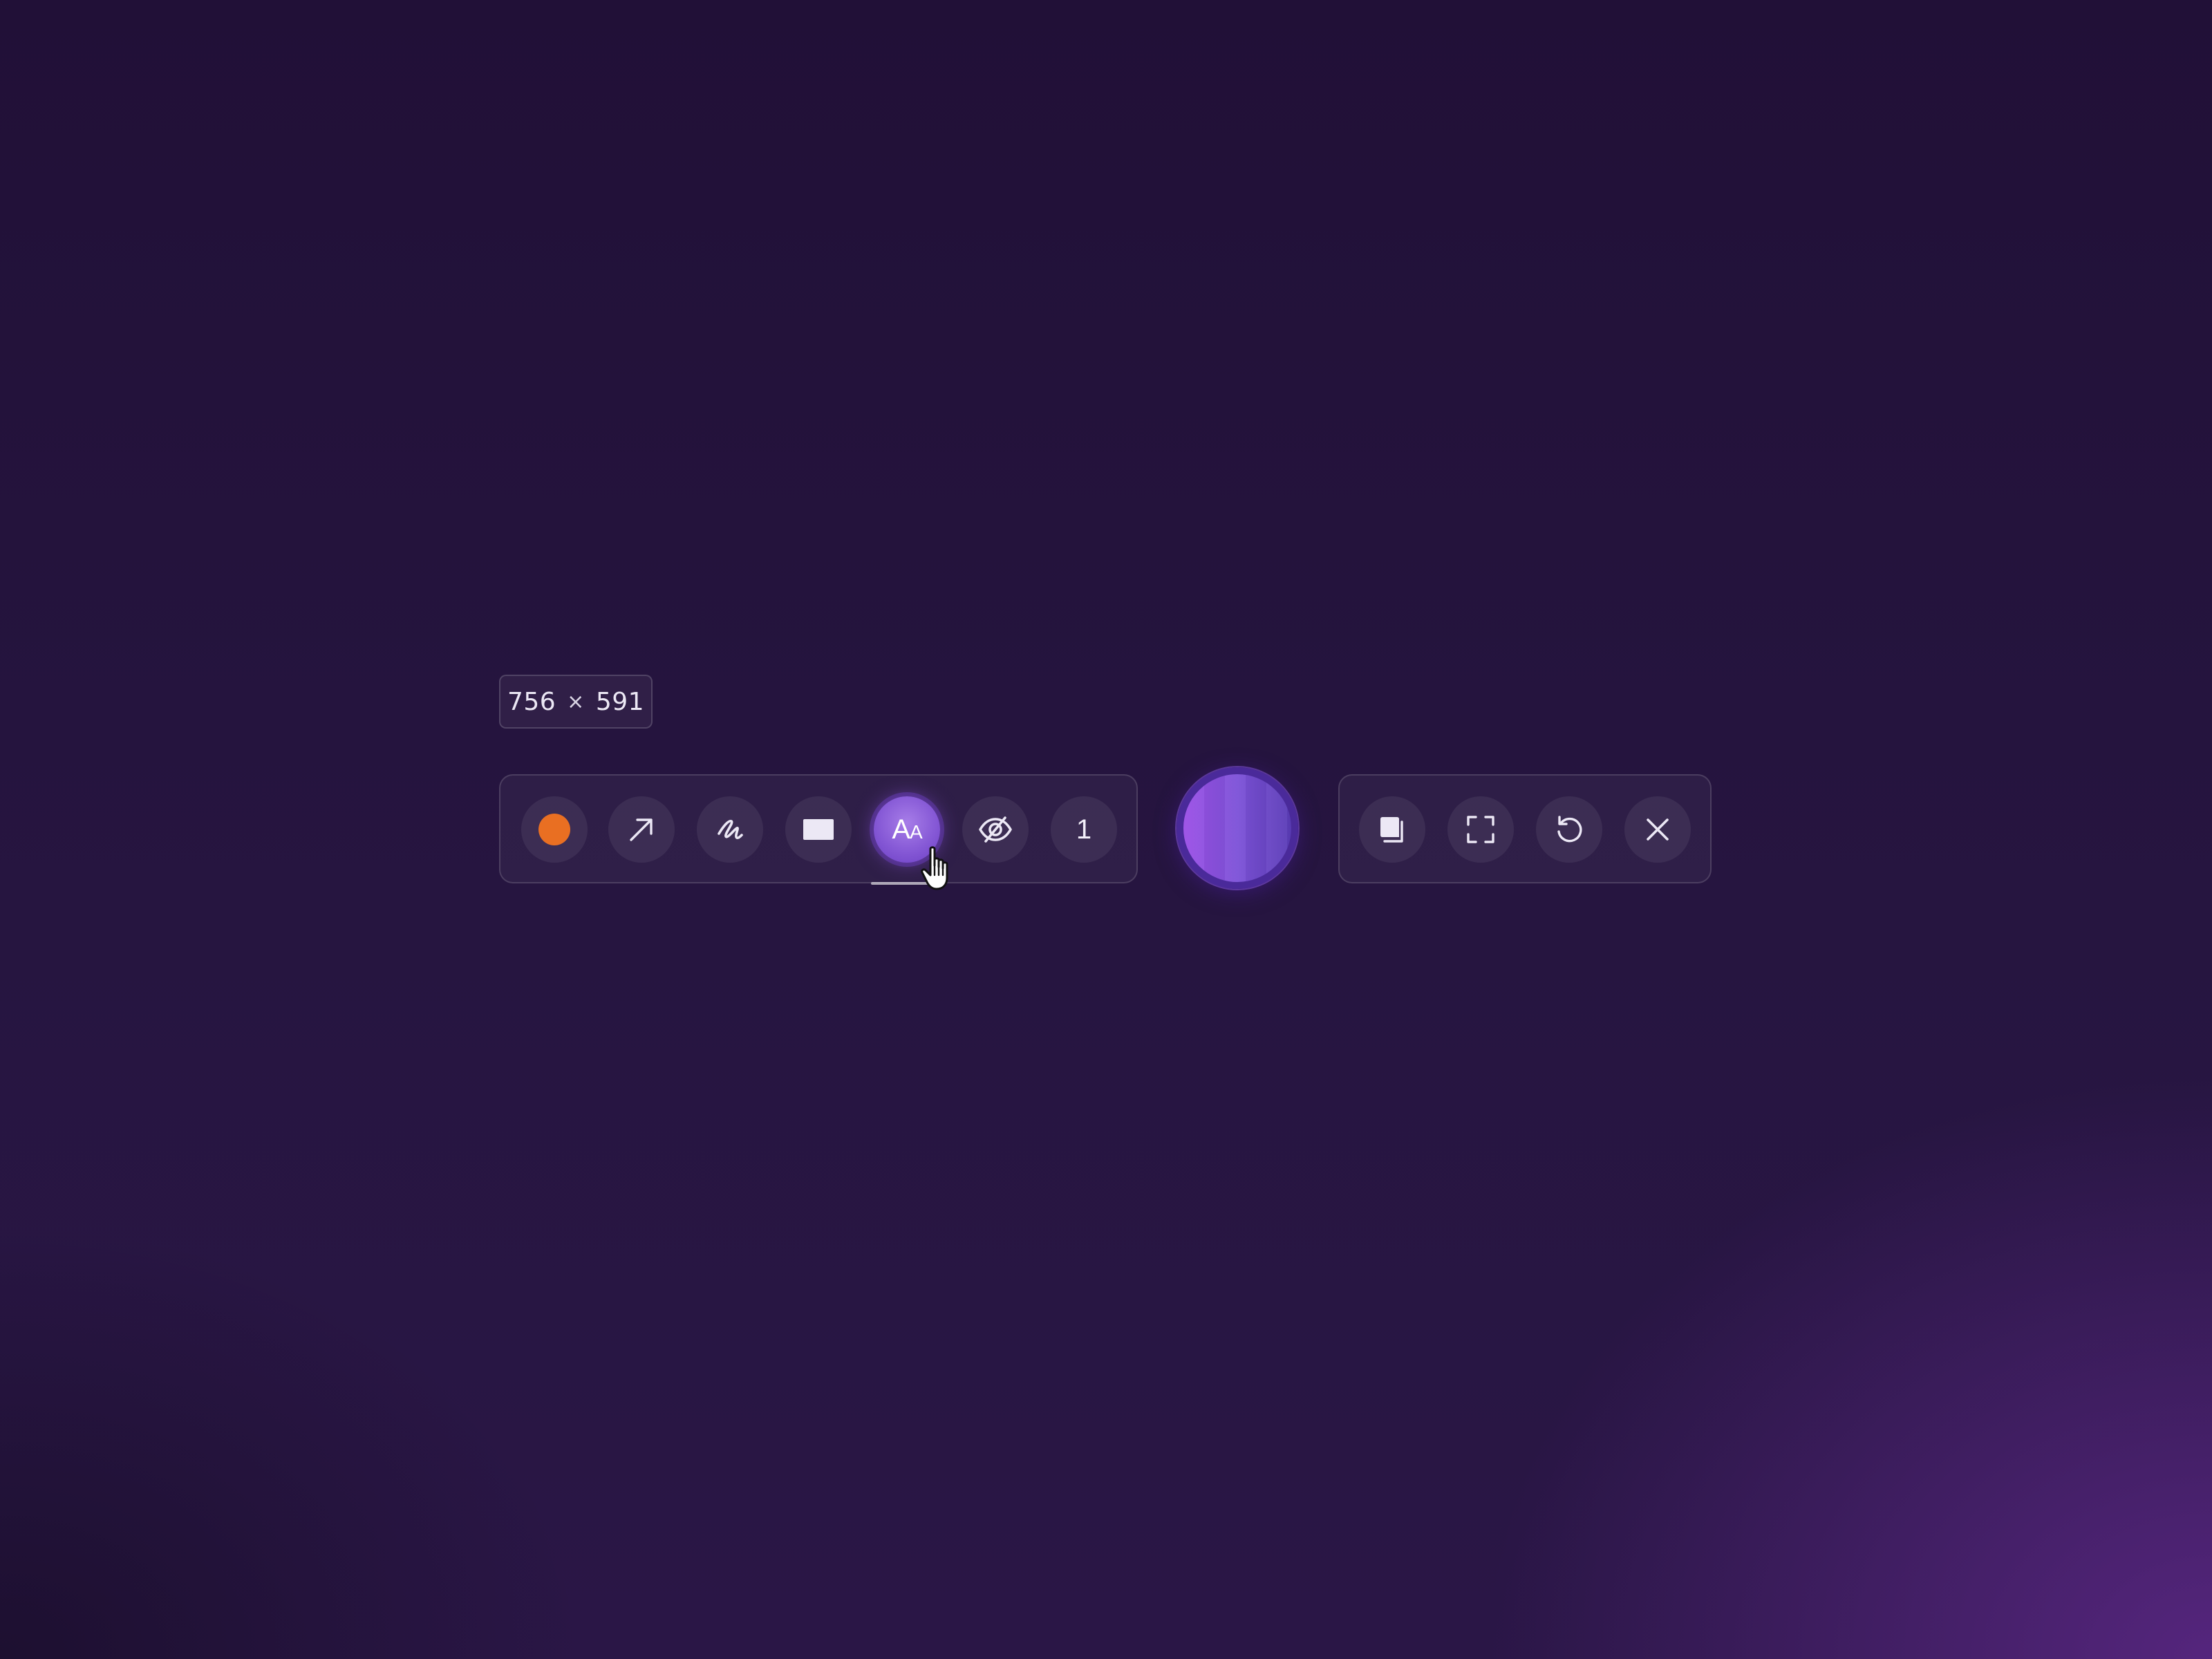 This screenshot has height=1659, width=2212. I want to click on copy-icon, so click(1392, 829).